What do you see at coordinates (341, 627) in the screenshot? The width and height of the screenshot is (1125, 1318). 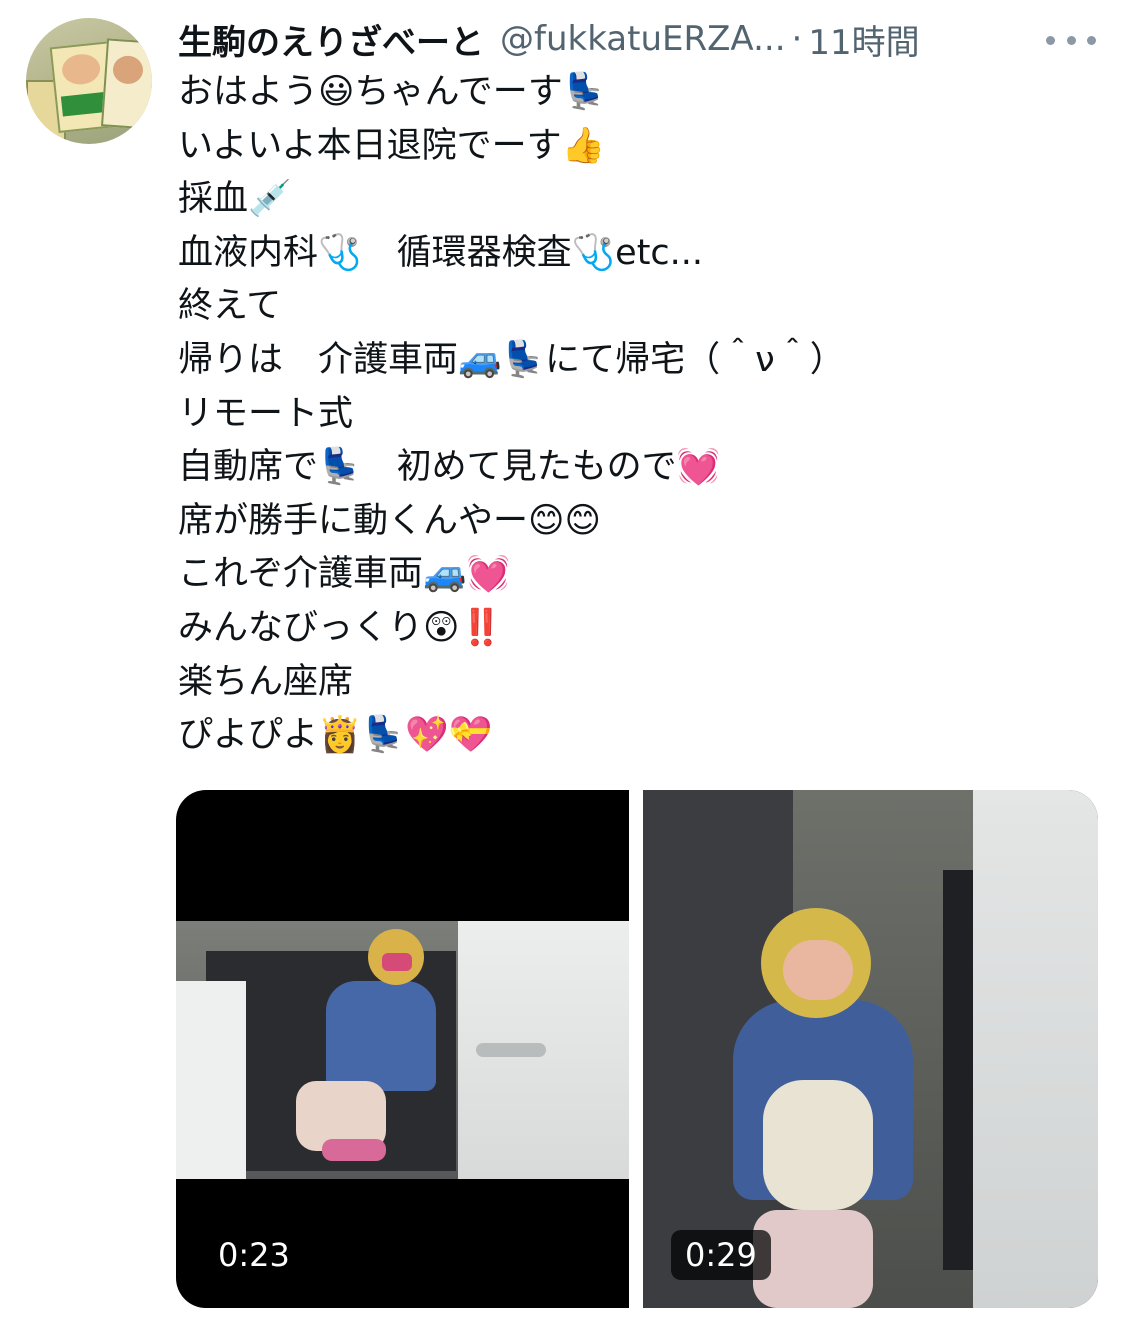 I see `tweet-text-line: みんなびっくり😲‼️` at bounding box center [341, 627].